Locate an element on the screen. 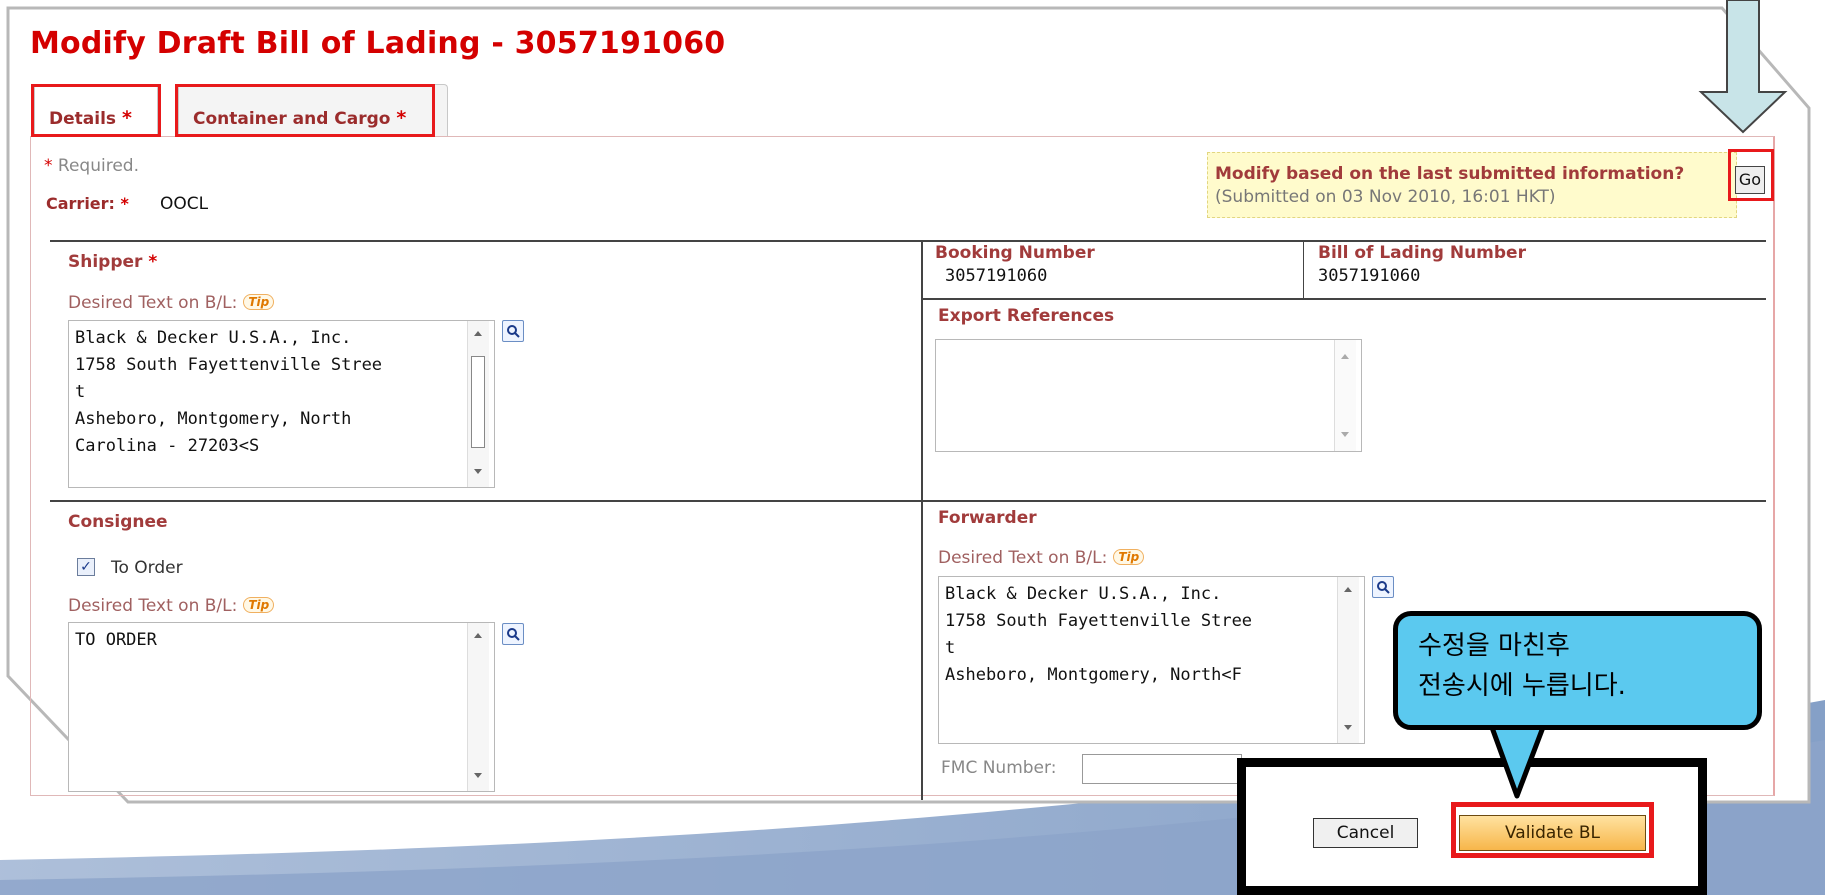  down-arrow-icon is located at coordinates (1743, 67).